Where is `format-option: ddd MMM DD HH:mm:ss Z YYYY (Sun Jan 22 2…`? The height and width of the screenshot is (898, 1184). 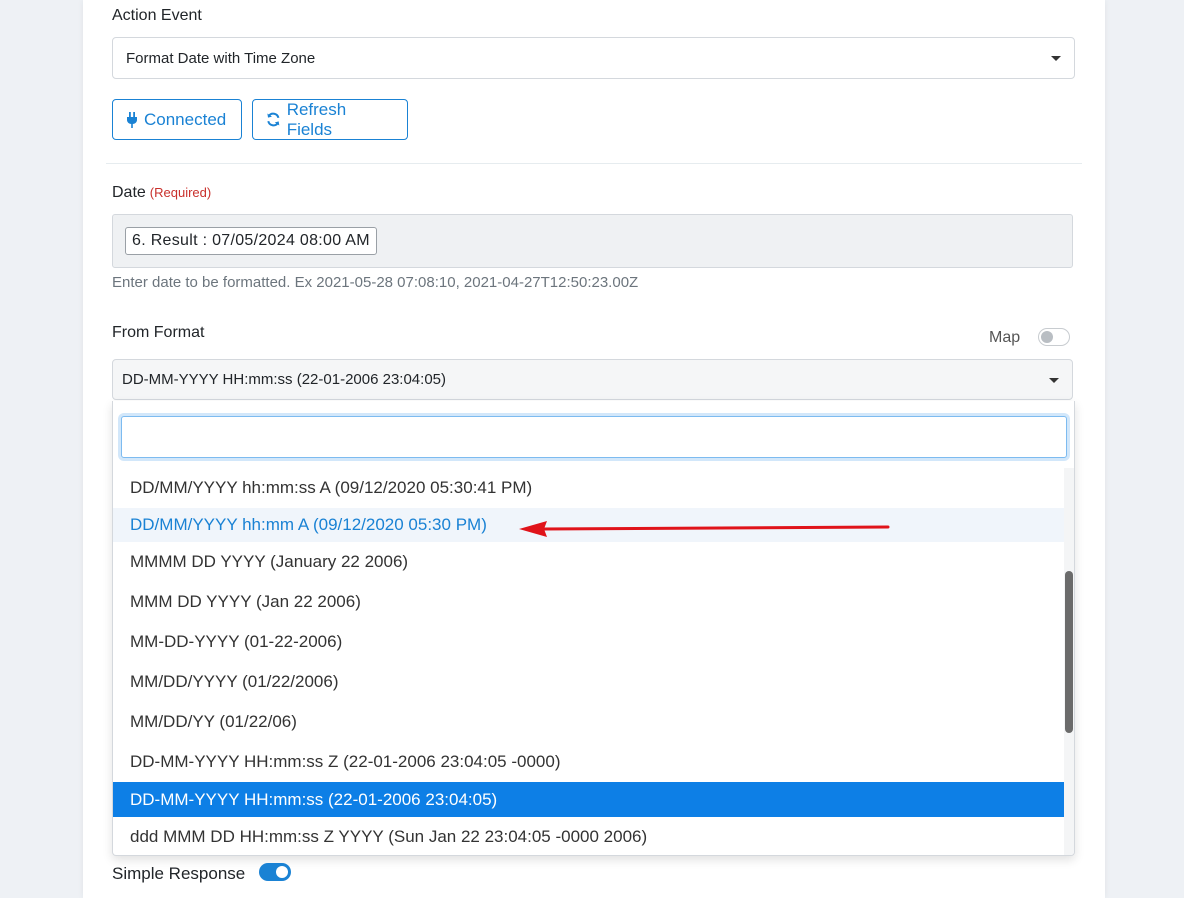 format-option: ddd MMM DD HH:mm:ss Z YYYY (Sun Jan 22 2… is located at coordinates (589, 836).